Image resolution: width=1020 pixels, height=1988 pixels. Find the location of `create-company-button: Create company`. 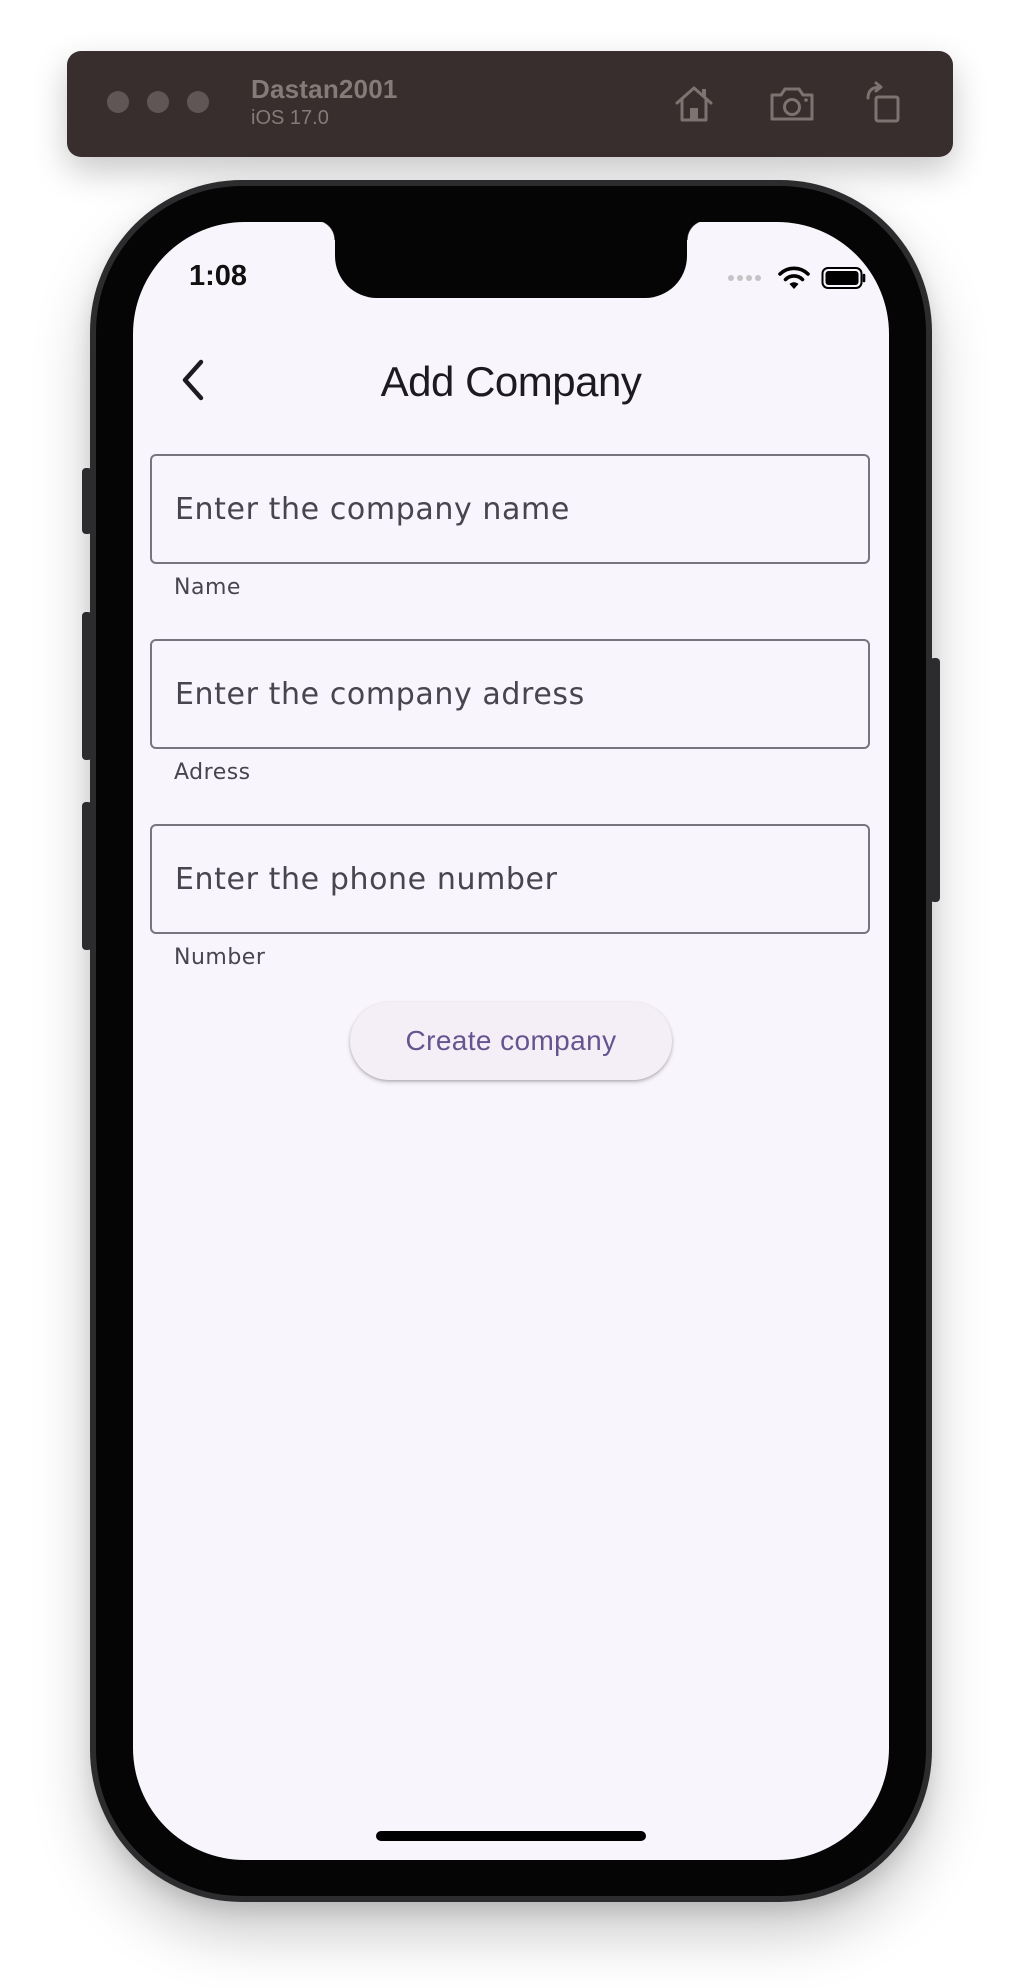

create-company-button: Create company is located at coordinates (511, 1041).